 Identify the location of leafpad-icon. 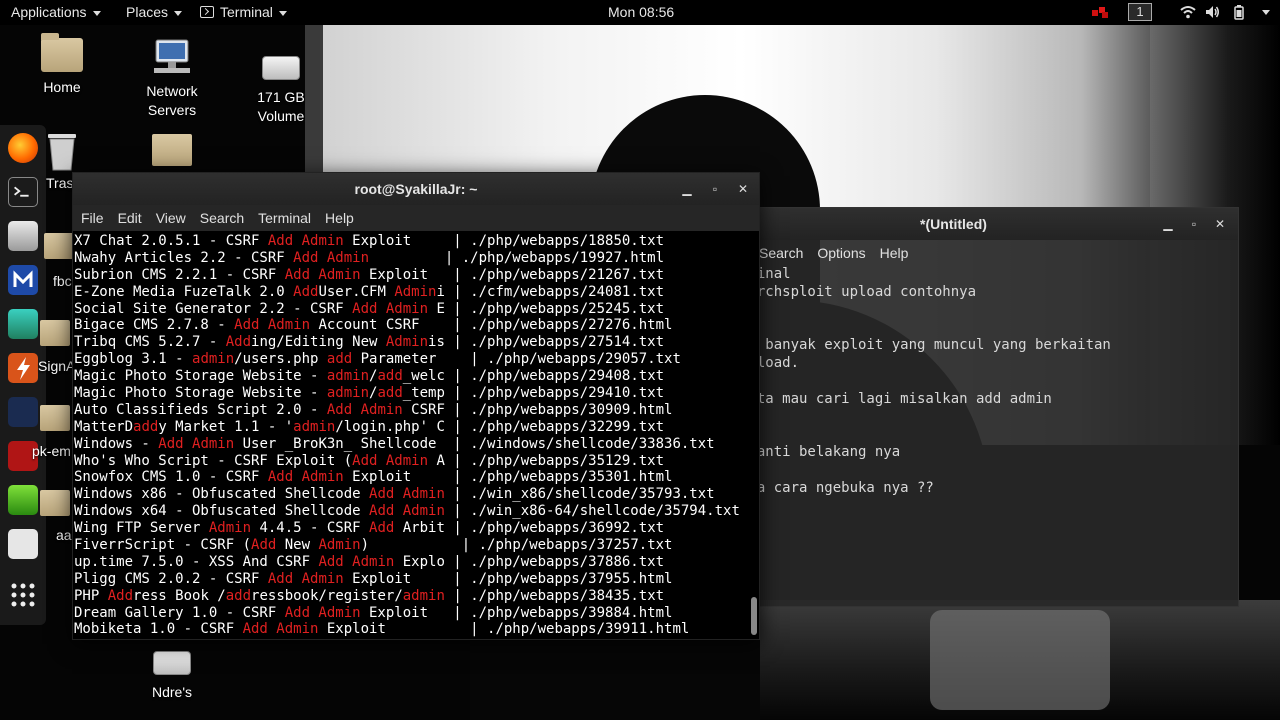
(23, 500).